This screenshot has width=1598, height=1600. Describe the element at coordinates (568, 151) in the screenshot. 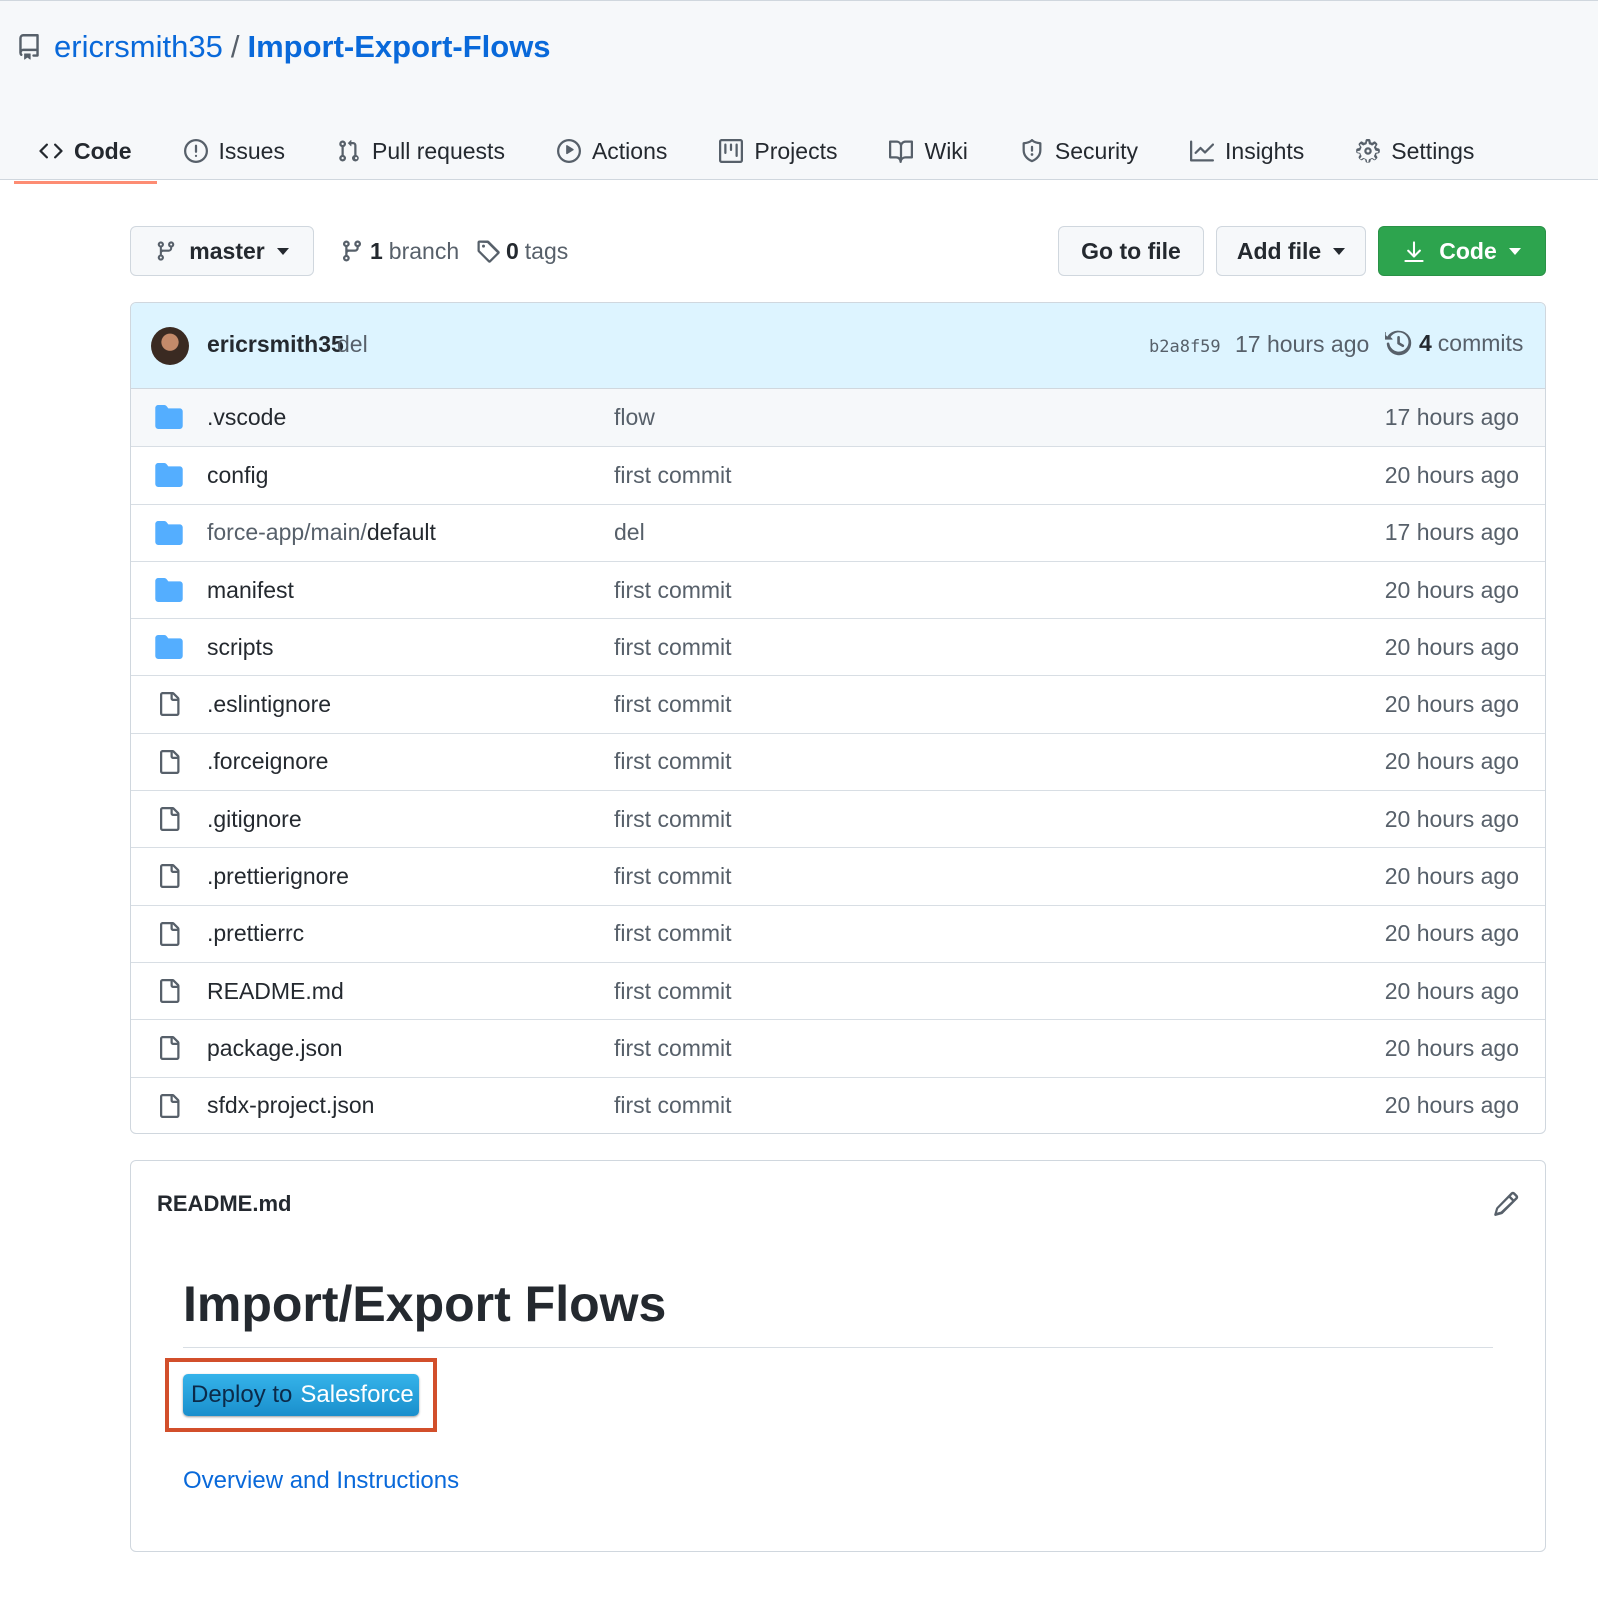

I see `play-icon` at that location.